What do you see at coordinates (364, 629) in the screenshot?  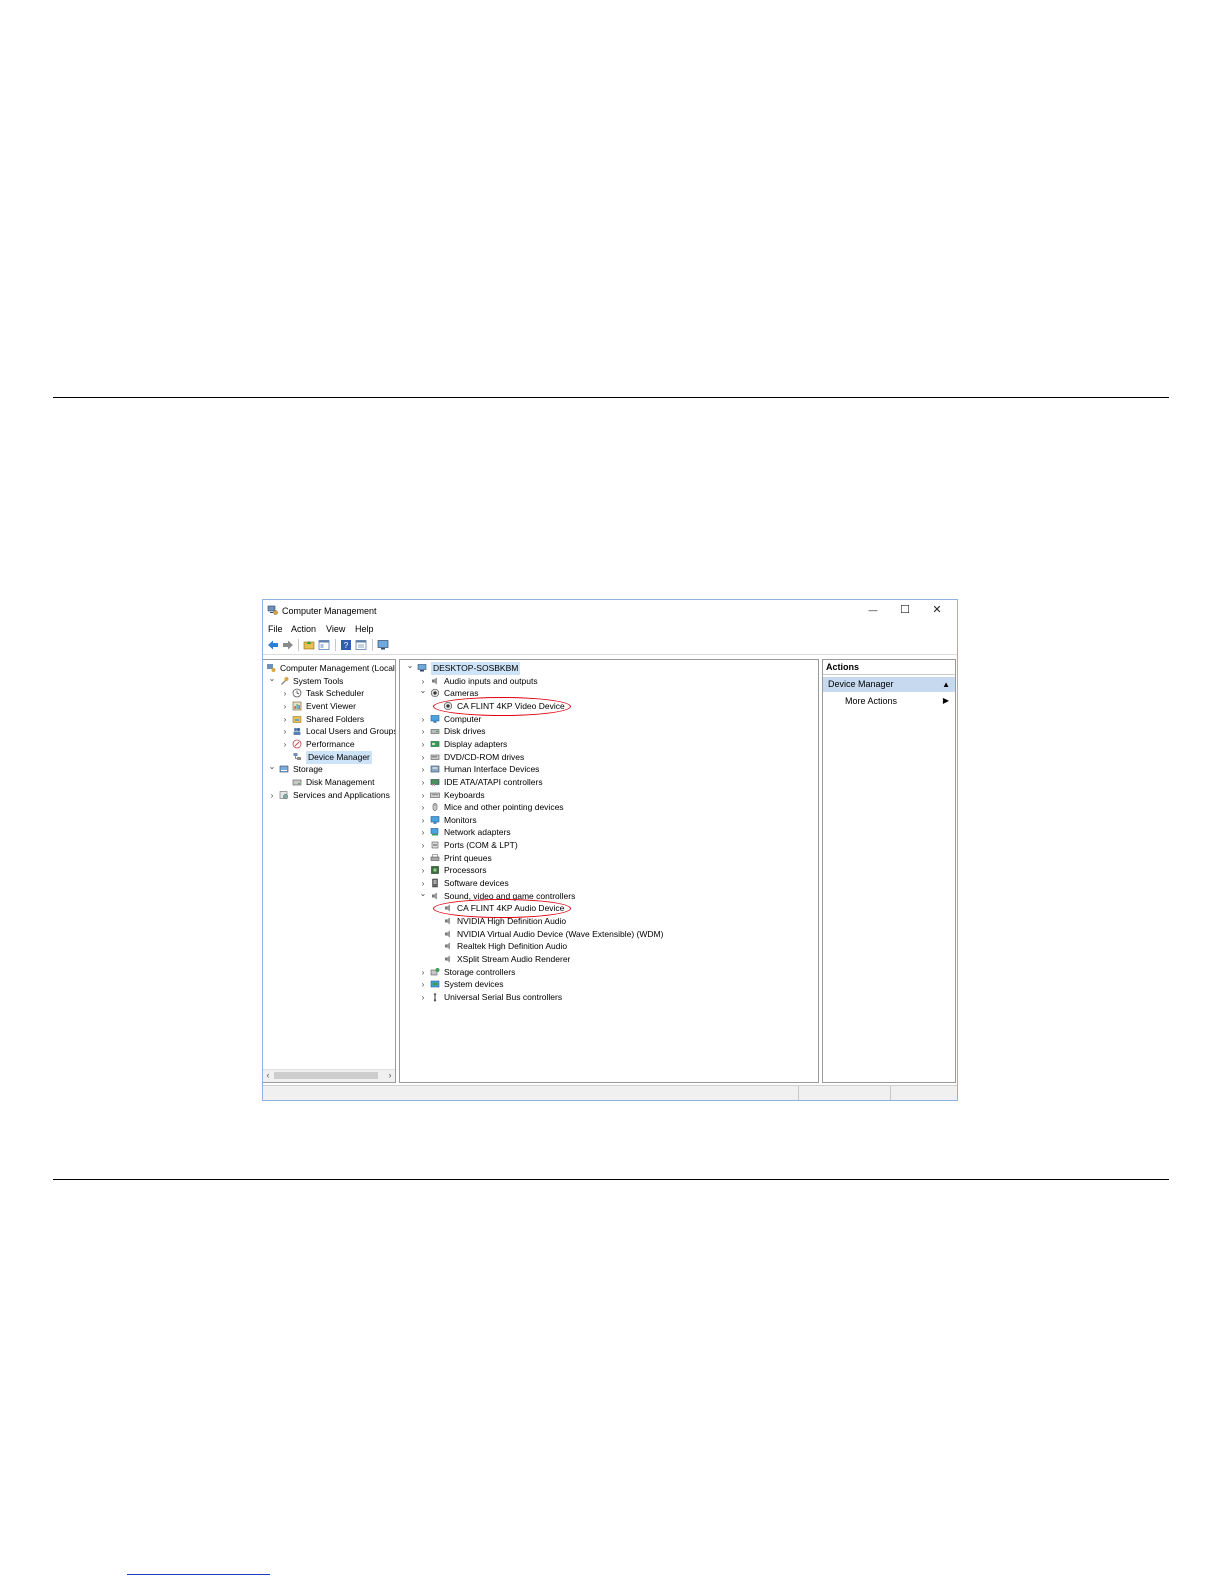 I see `menu-help: Help` at bounding box center [364, 629].